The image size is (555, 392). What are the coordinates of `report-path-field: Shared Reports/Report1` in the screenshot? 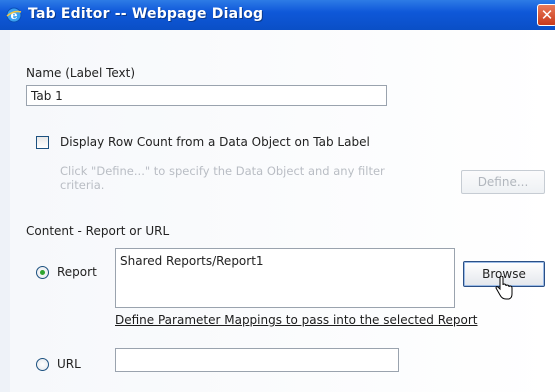 It's located at (285, 278).